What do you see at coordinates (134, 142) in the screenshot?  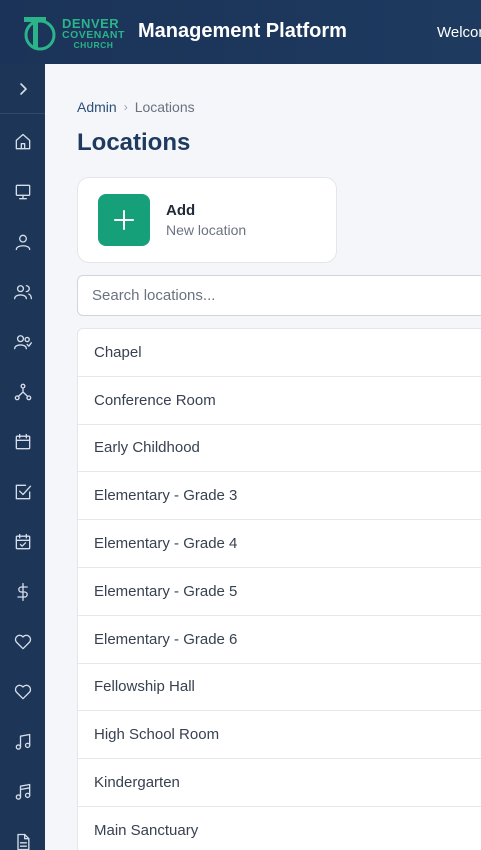 I see `page-title: Locations` at bounding box center [134, 142].